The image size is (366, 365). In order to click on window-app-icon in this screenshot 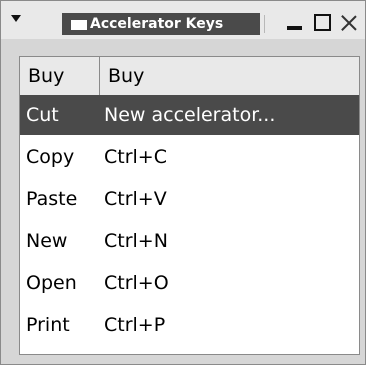, I will do `click(79, 25)`.